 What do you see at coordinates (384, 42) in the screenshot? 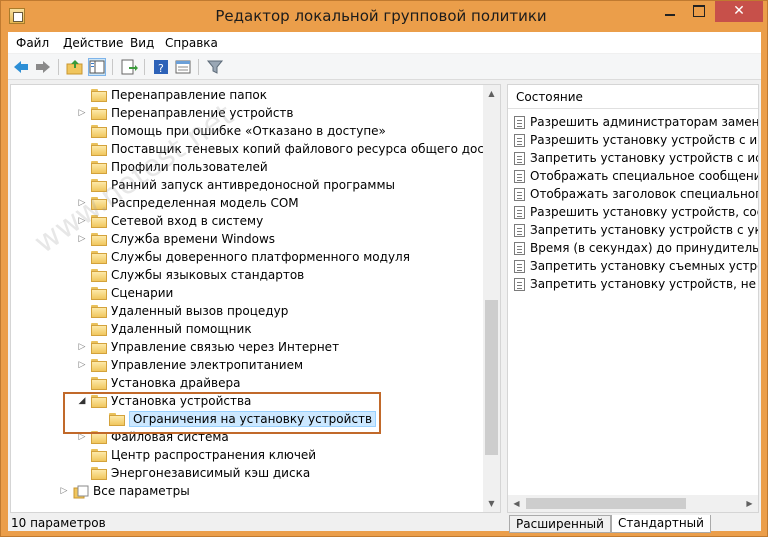
I see `menu-bar: Файл Действие Вид Справка` at bounding box center [384, 42].